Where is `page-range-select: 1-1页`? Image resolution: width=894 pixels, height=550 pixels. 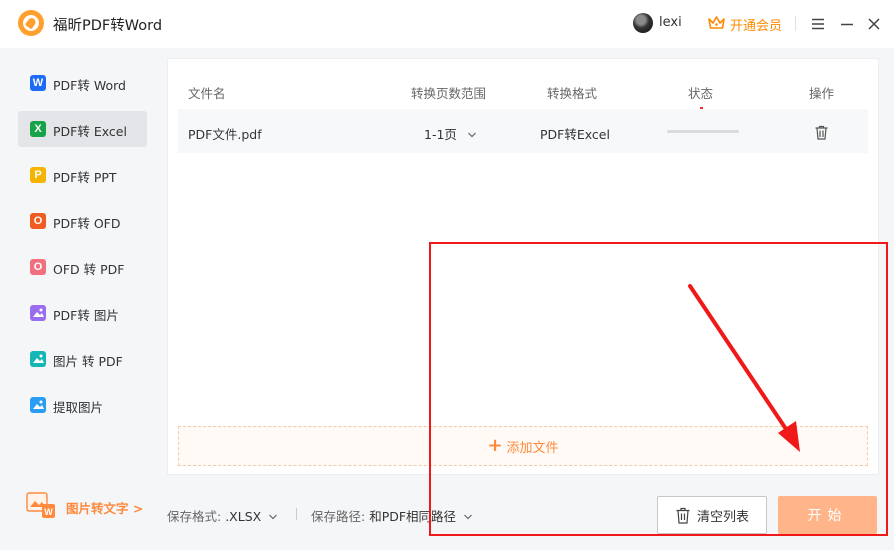
page-range-select: 1-1页 is located at coordinates (450, 133).